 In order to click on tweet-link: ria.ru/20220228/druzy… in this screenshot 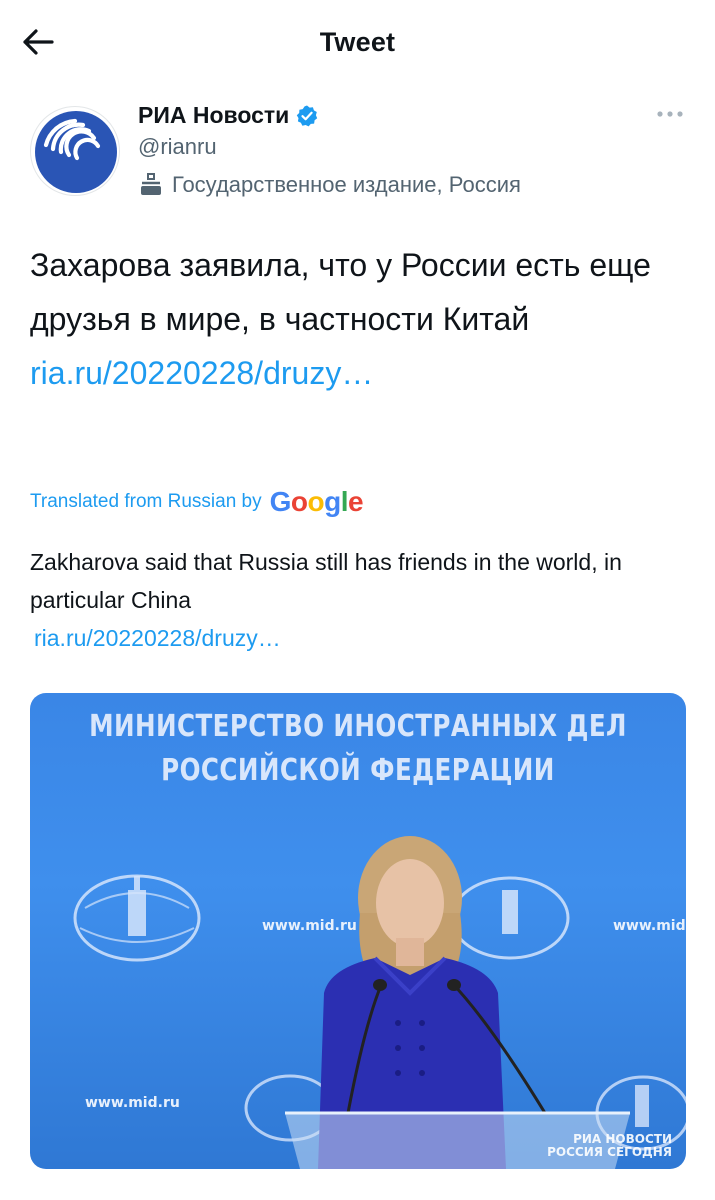, I will do `click(355, 373)`.